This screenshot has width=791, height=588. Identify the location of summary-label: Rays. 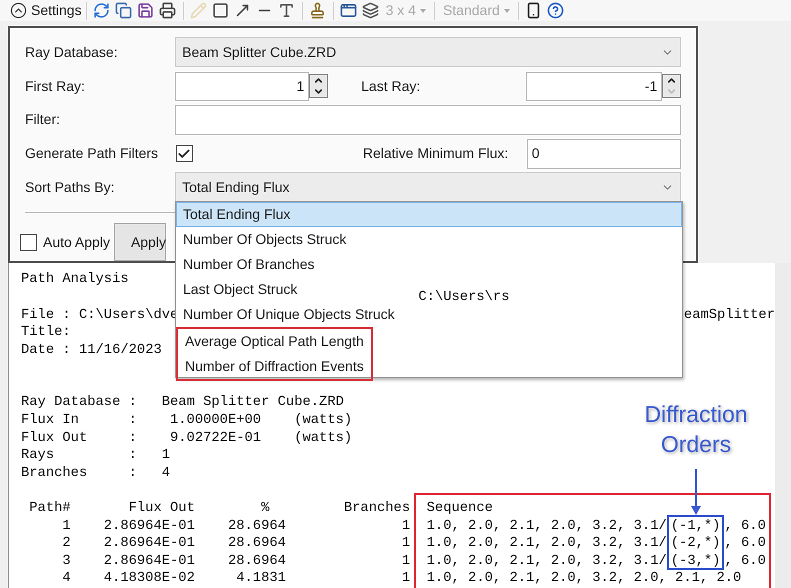
(38, 456).